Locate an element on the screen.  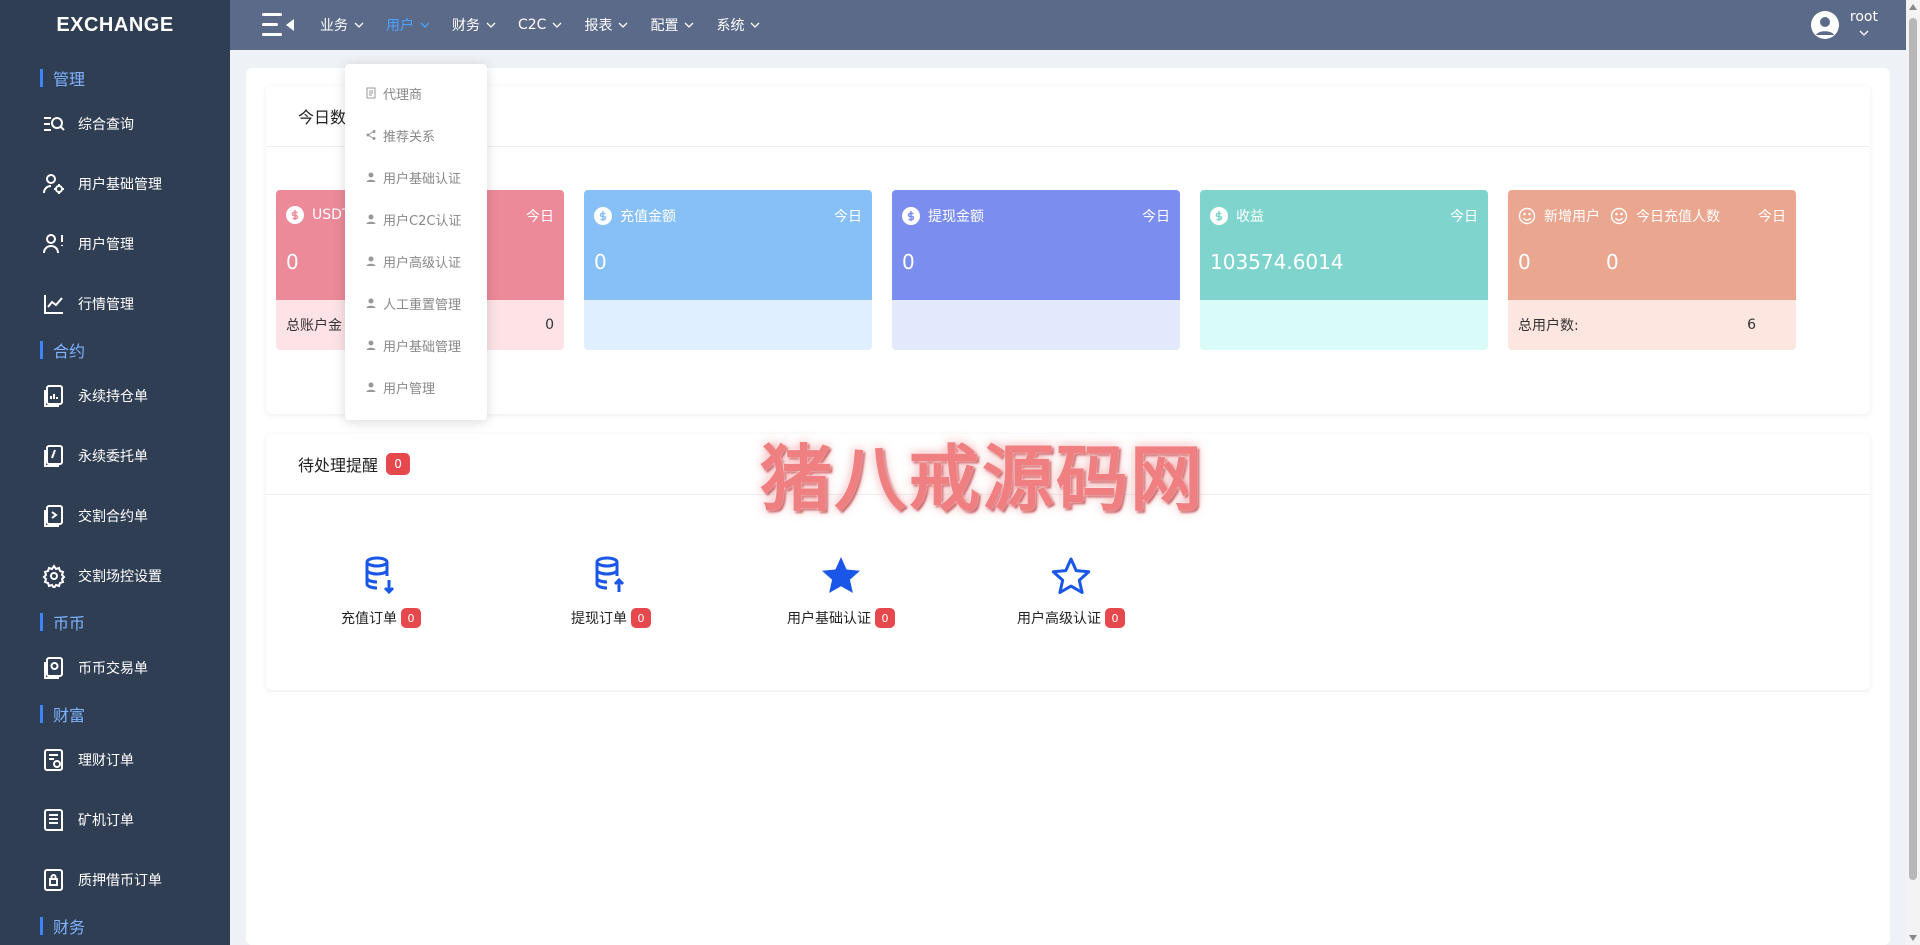
page-scrollbar is located at coordinates (1913, 472).